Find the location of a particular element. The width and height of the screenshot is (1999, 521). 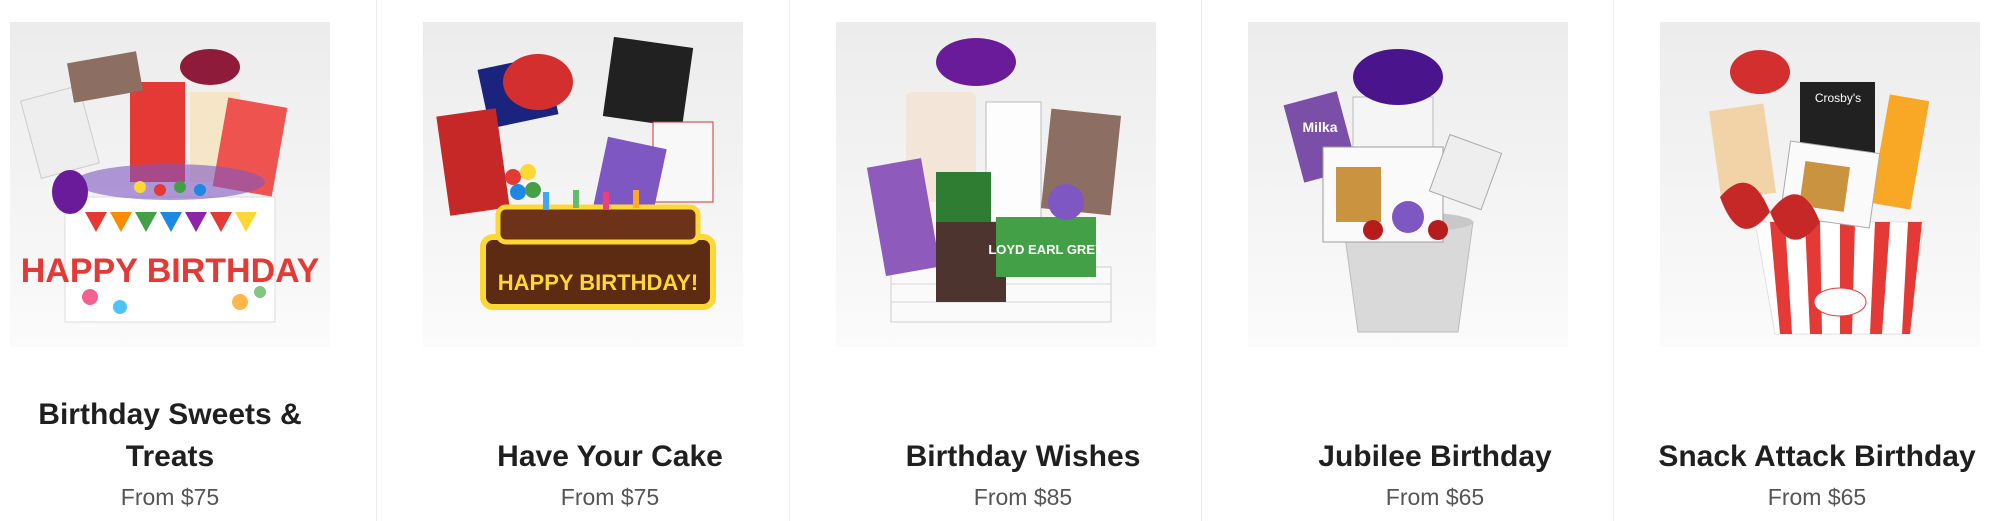

product-name: Jubilee Birthday is located at coordinates (1435, 457).